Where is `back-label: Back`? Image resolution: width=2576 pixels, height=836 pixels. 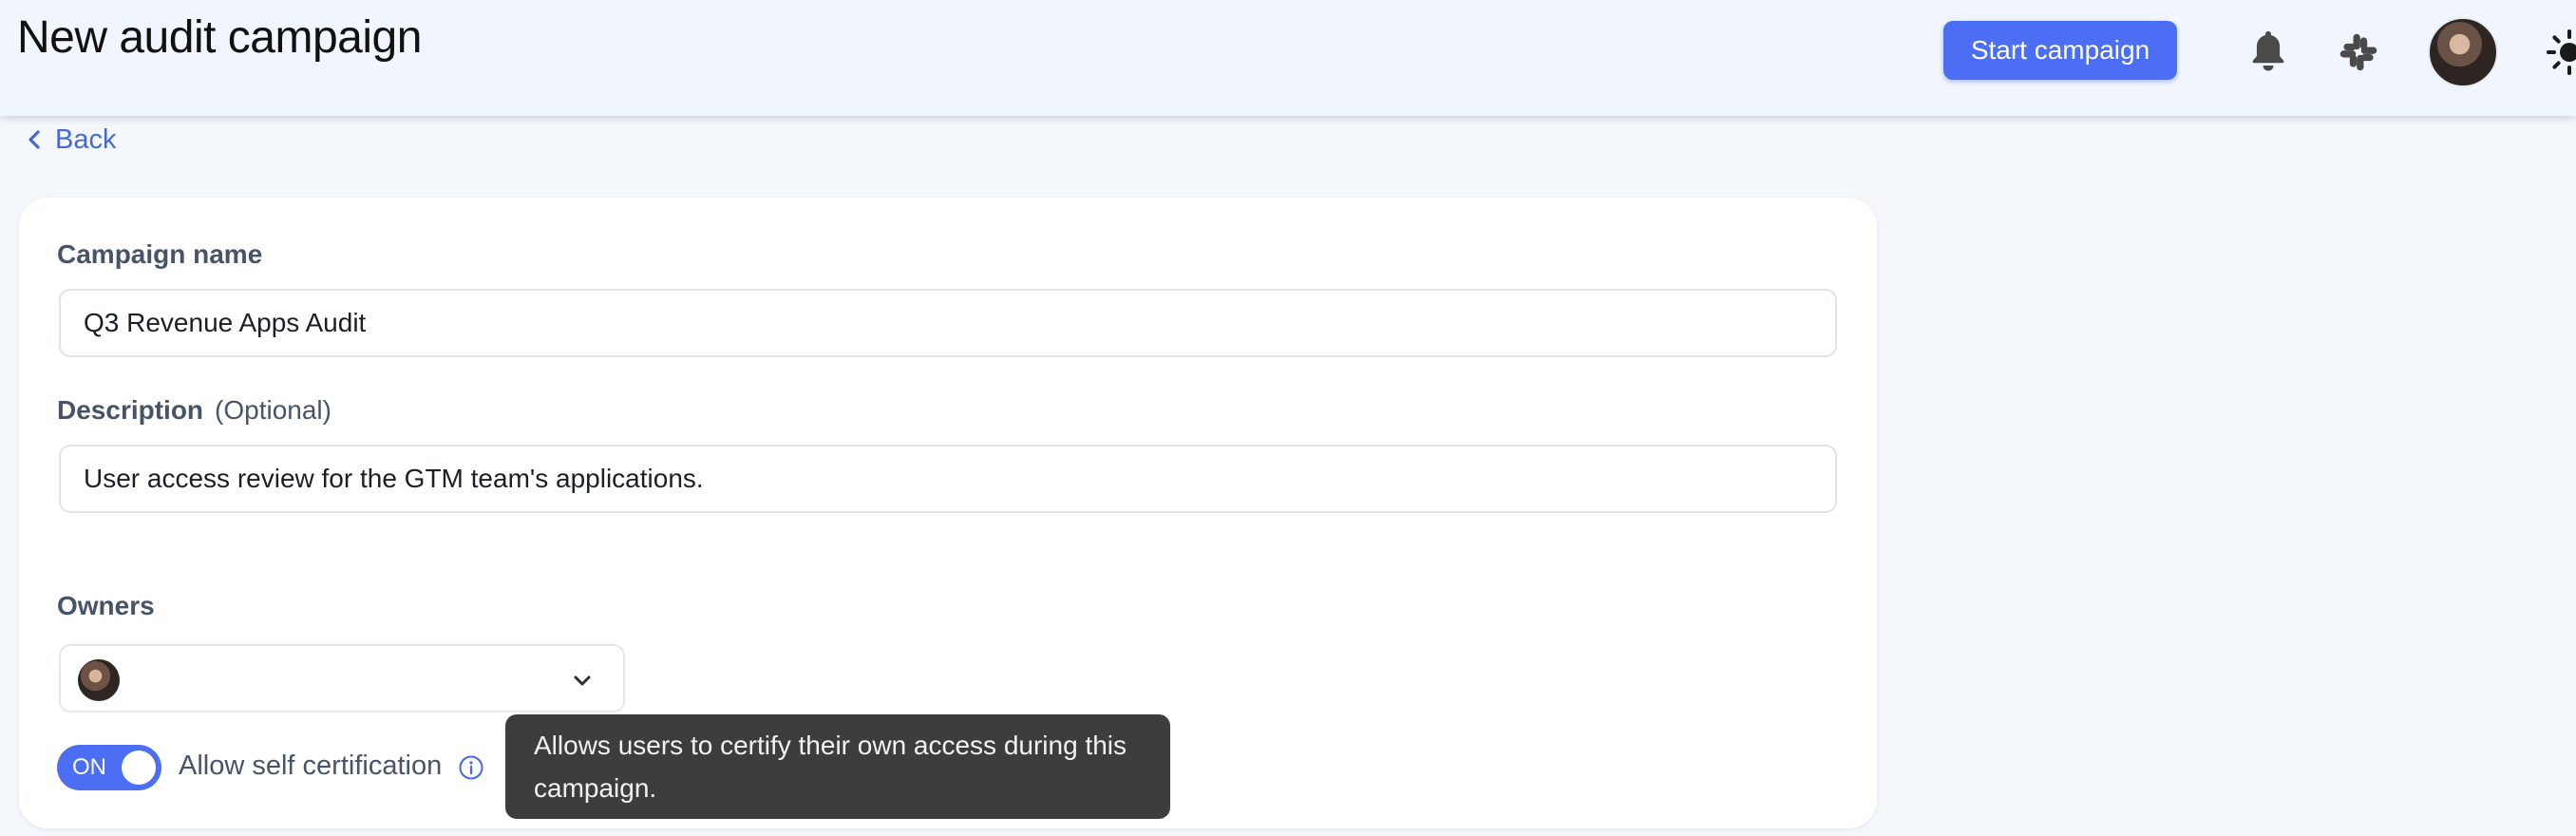 back-label: Back is located at coordinates (86, 139).